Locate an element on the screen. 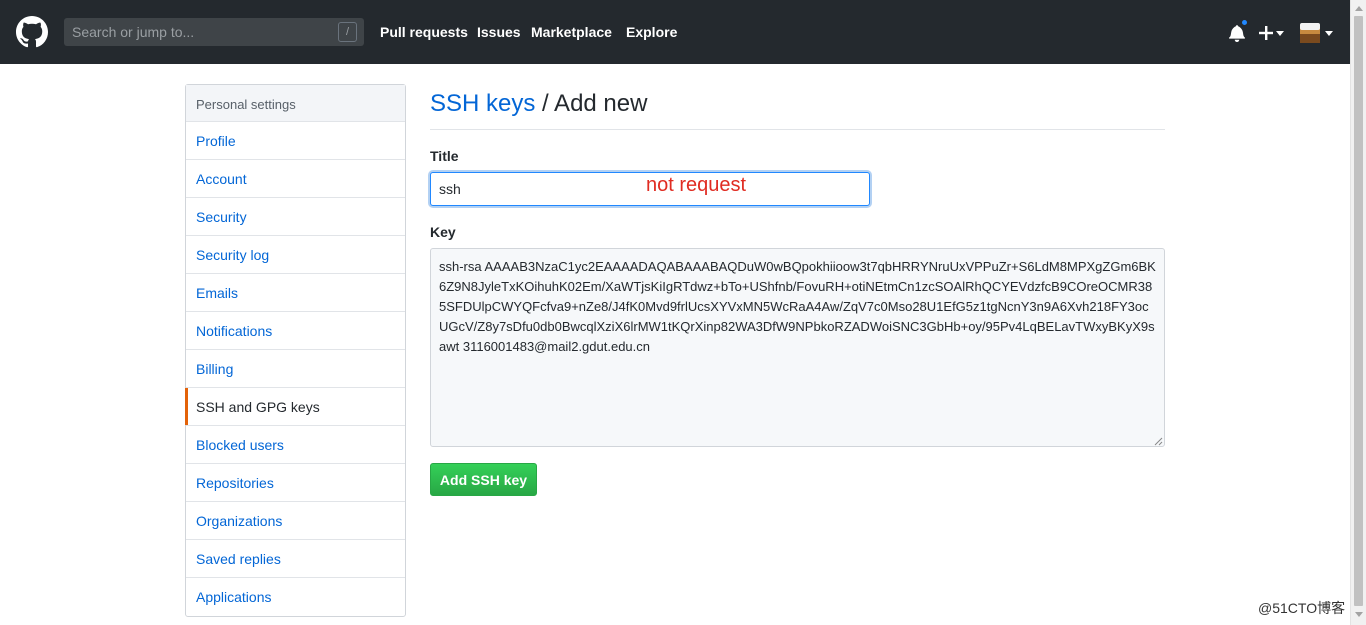 The width and height of the screenshot is (1366, 625). annotation-text: not request is located at coordinates (696, 185).